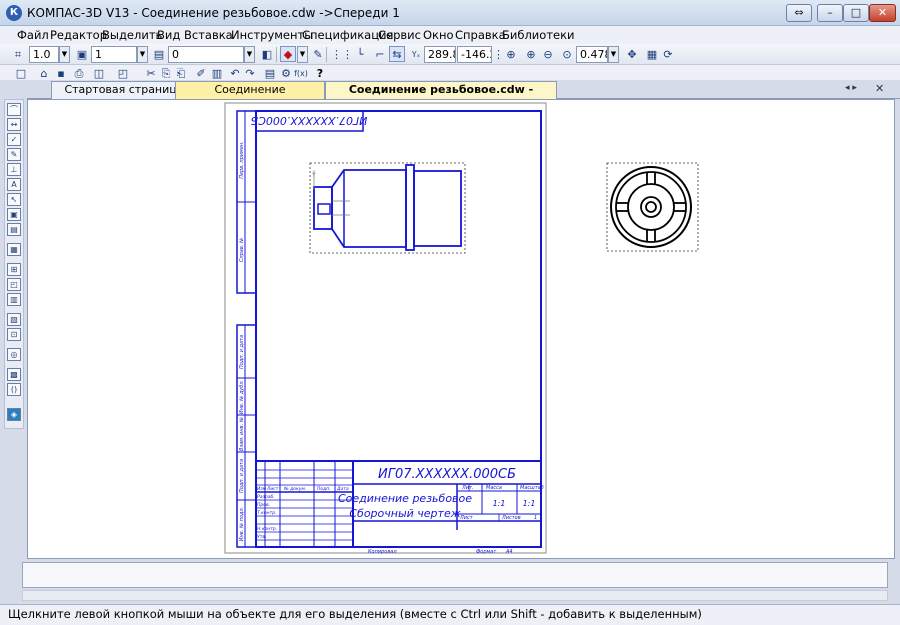  What do you see at coordinates (79, 73) in the screenshot?
I see `print-icon: ⎙` at bounding box center [79, 73].